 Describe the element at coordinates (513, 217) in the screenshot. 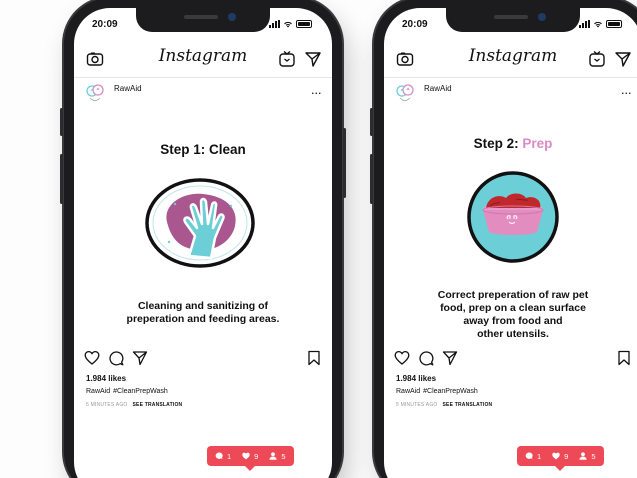

I see `pet-food-bowl-icon` at that location.